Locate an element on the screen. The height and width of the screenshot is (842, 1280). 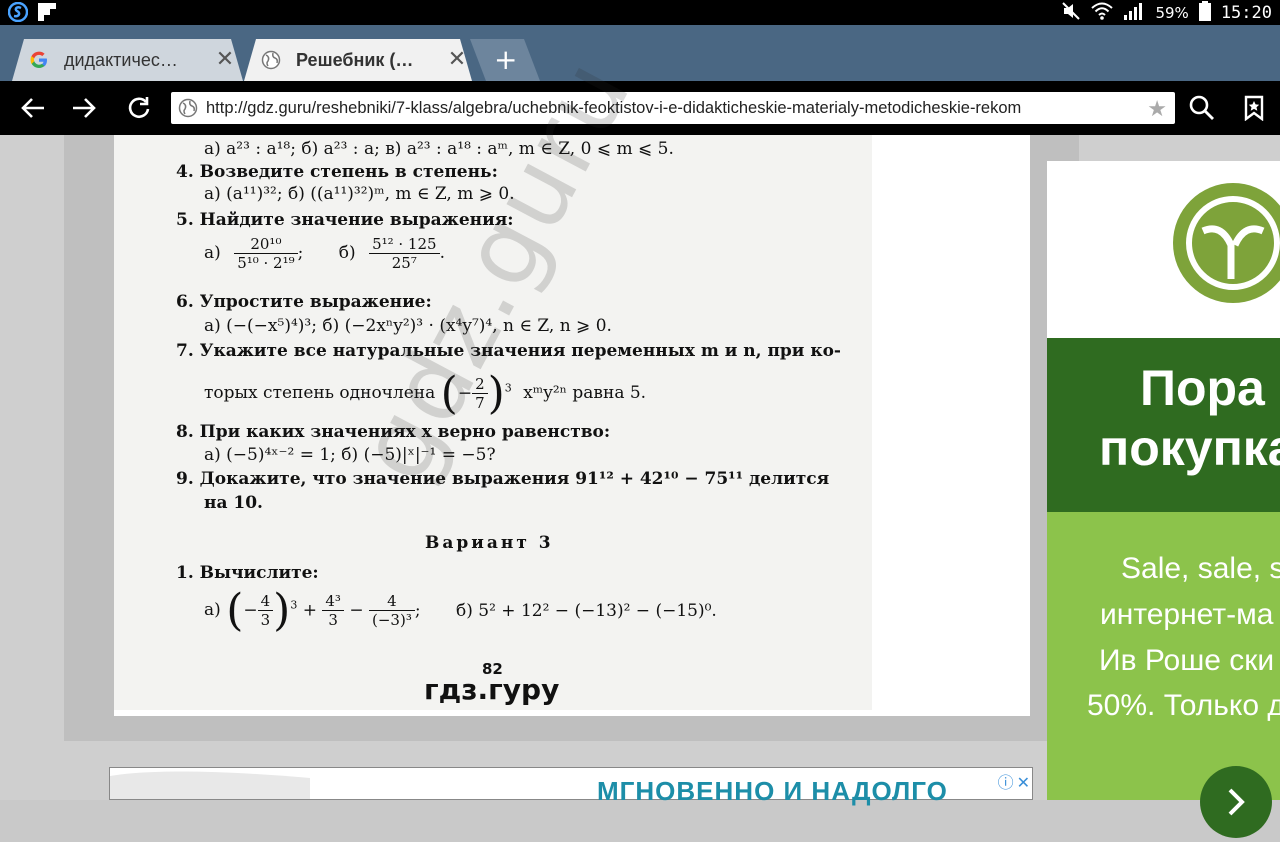
problem-4-title: 4. Возведите степень в степень: is located at coordinates (337, 172).